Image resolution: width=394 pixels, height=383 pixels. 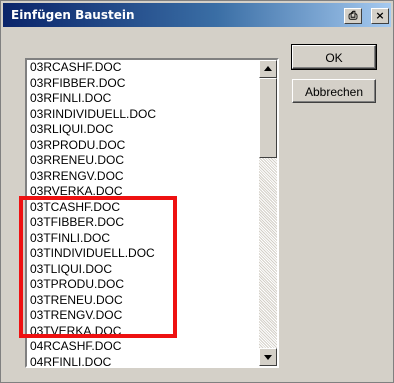 What do you see at coordinates (380, 16) in the screenshot?
I see `close-icon: ×` at bounding box center [380, 16].